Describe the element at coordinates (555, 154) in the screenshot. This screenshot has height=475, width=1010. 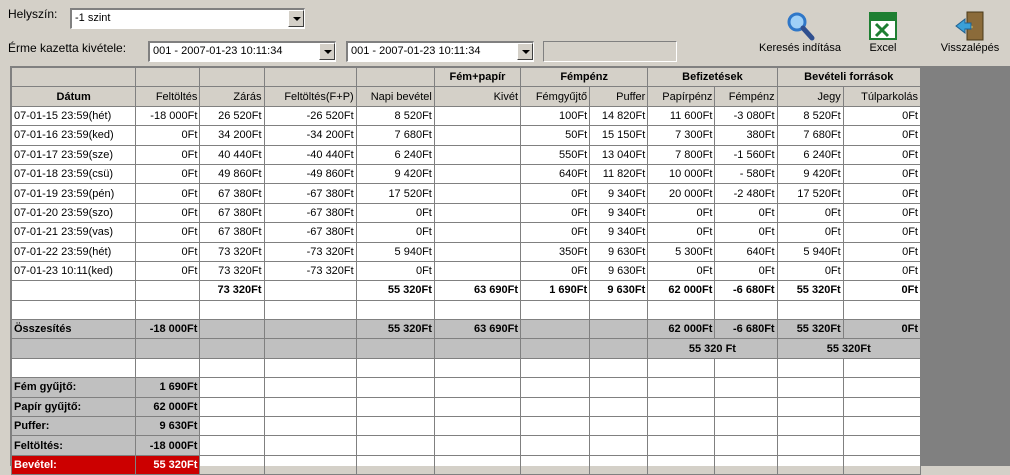
I see `table-cell: 550Ft` at that location.